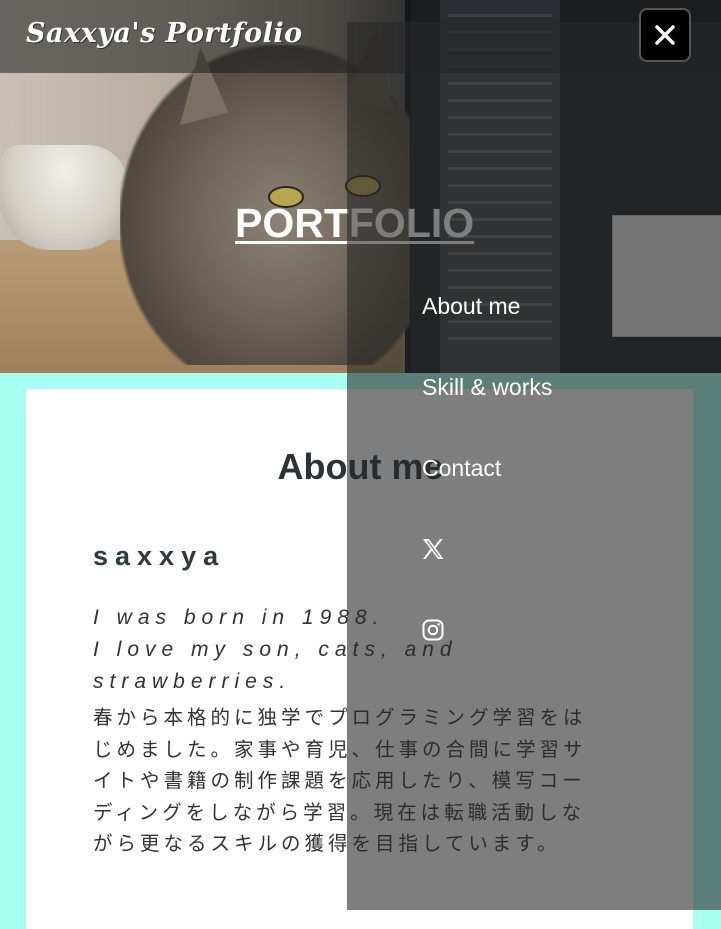  I want to click on nav-link-skill-works: Skill & works, so click(487, 387).